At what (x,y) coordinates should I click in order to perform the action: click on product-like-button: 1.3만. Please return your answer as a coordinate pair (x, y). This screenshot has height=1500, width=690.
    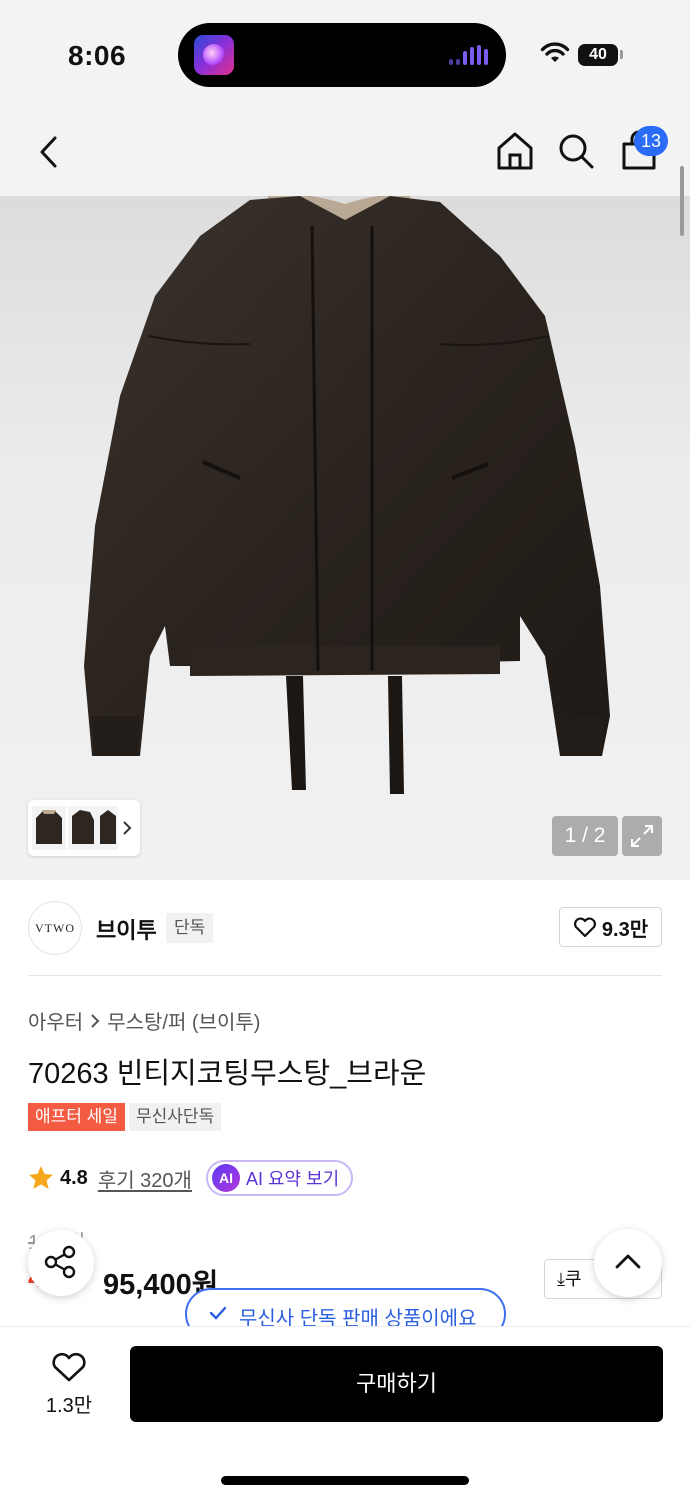
    Looking at the image, I should click on (69, 1384).